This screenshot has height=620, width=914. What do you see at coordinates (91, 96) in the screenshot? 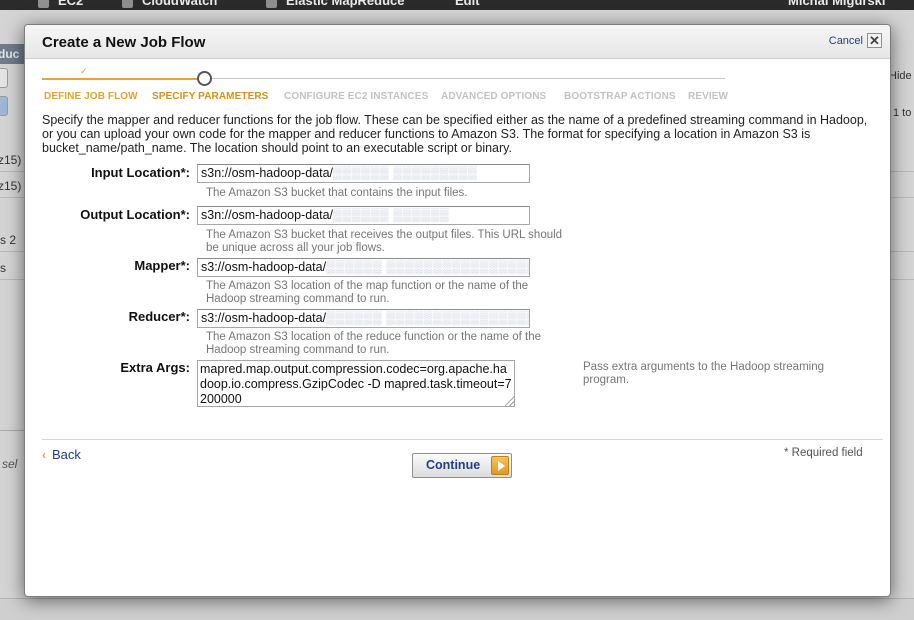
I see `step-define-job-flow: DEFINE JOB FLOW` at bounding box center [91, 96].